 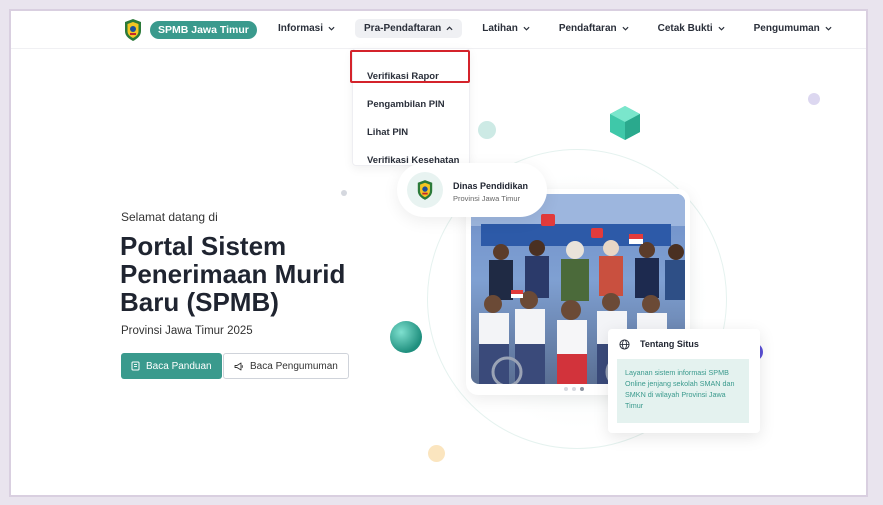 I want to click on highlight-box, so click(x=410, y=66).